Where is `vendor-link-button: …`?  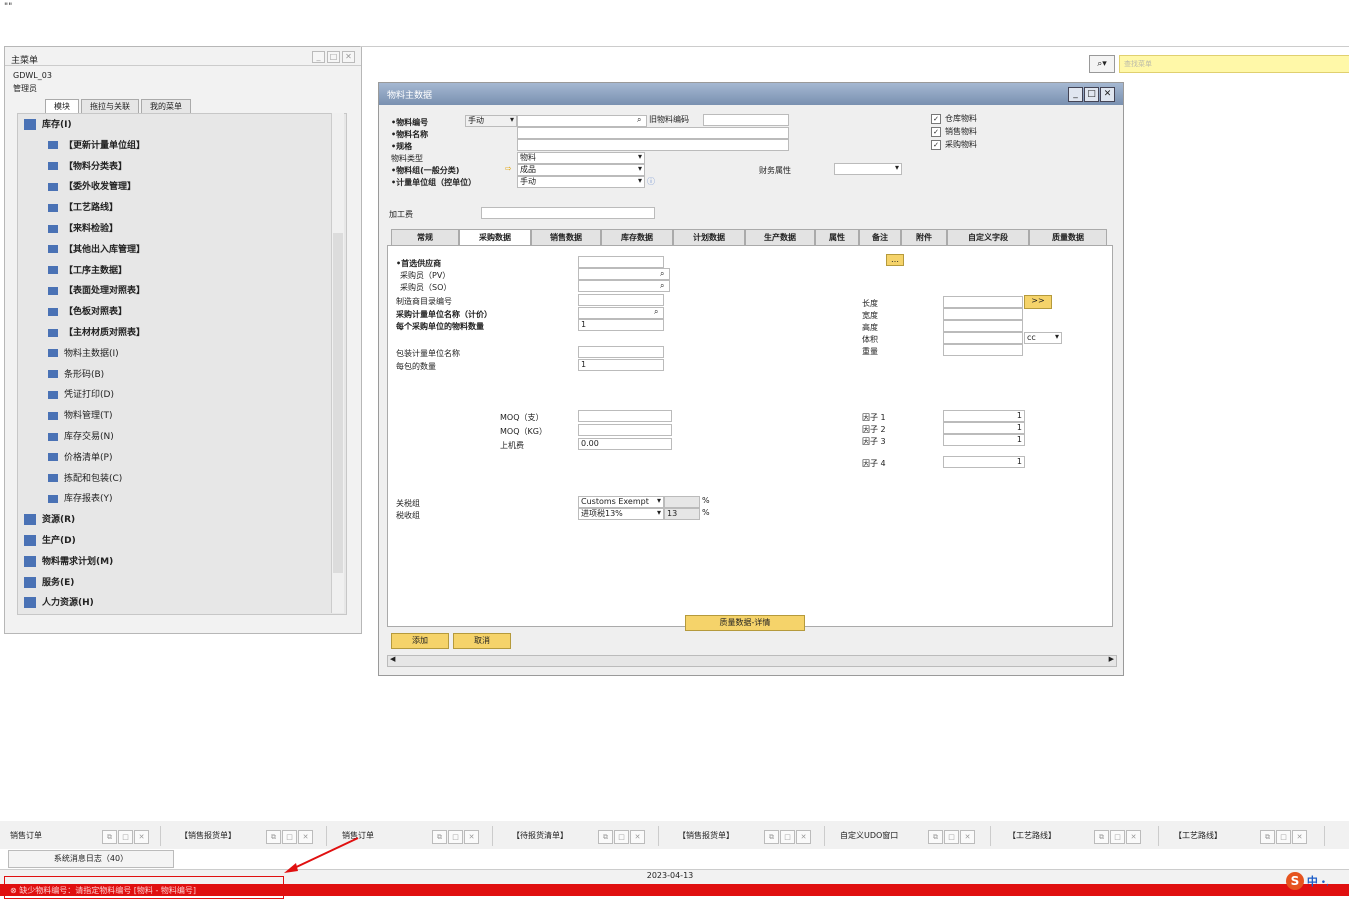
vendor-link-button: … is located at coordinates (895, 260).